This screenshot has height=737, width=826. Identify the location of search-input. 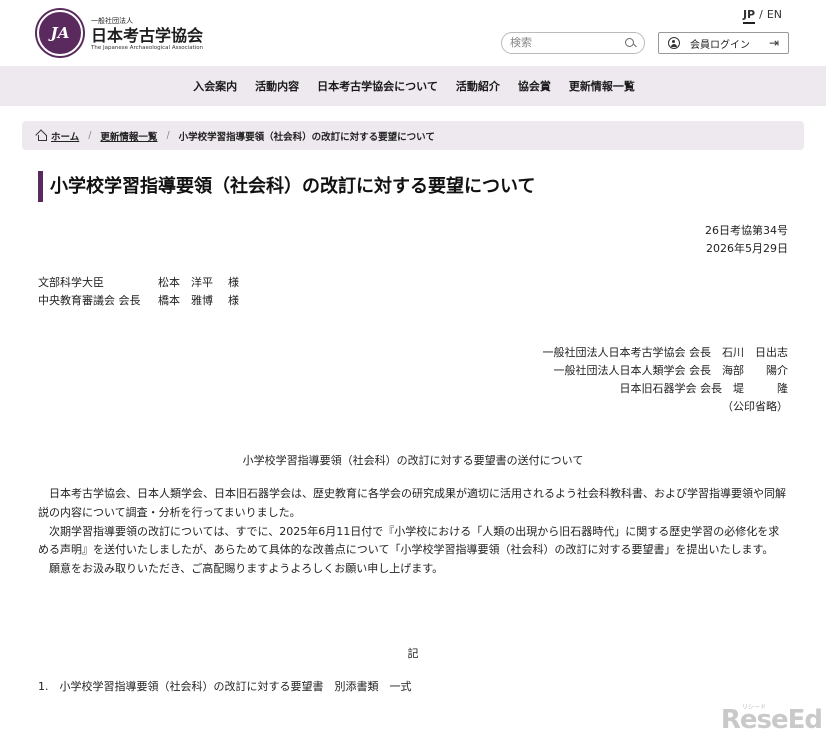
(567, 43).